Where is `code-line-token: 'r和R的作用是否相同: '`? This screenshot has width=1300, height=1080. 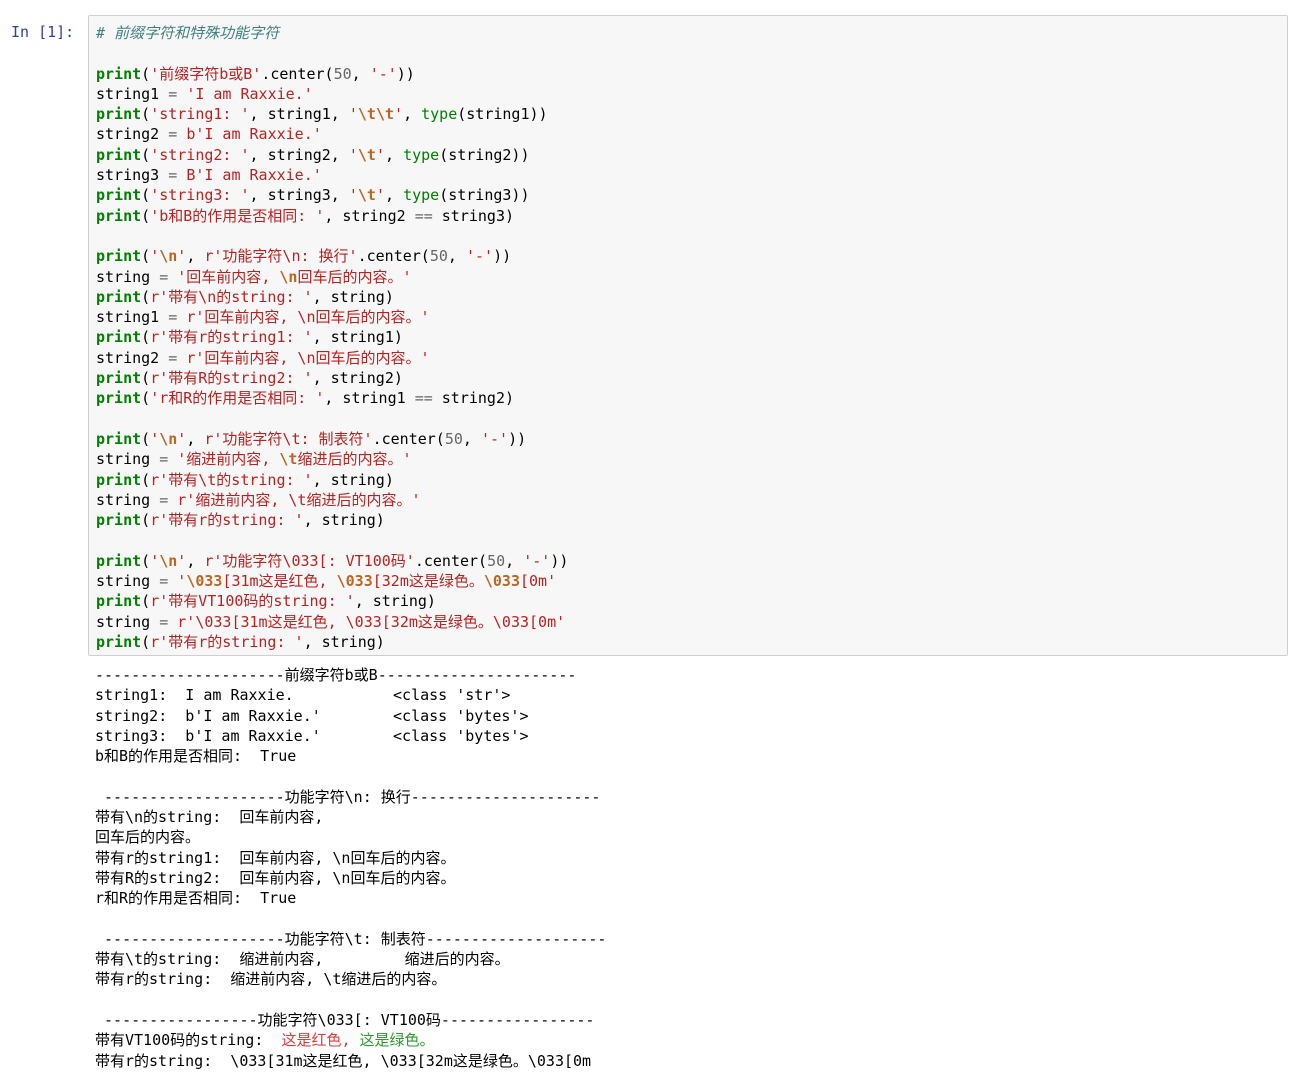
code-line-token: 'r和R的作用是否相同: ' is located at coordinates (237, 398).